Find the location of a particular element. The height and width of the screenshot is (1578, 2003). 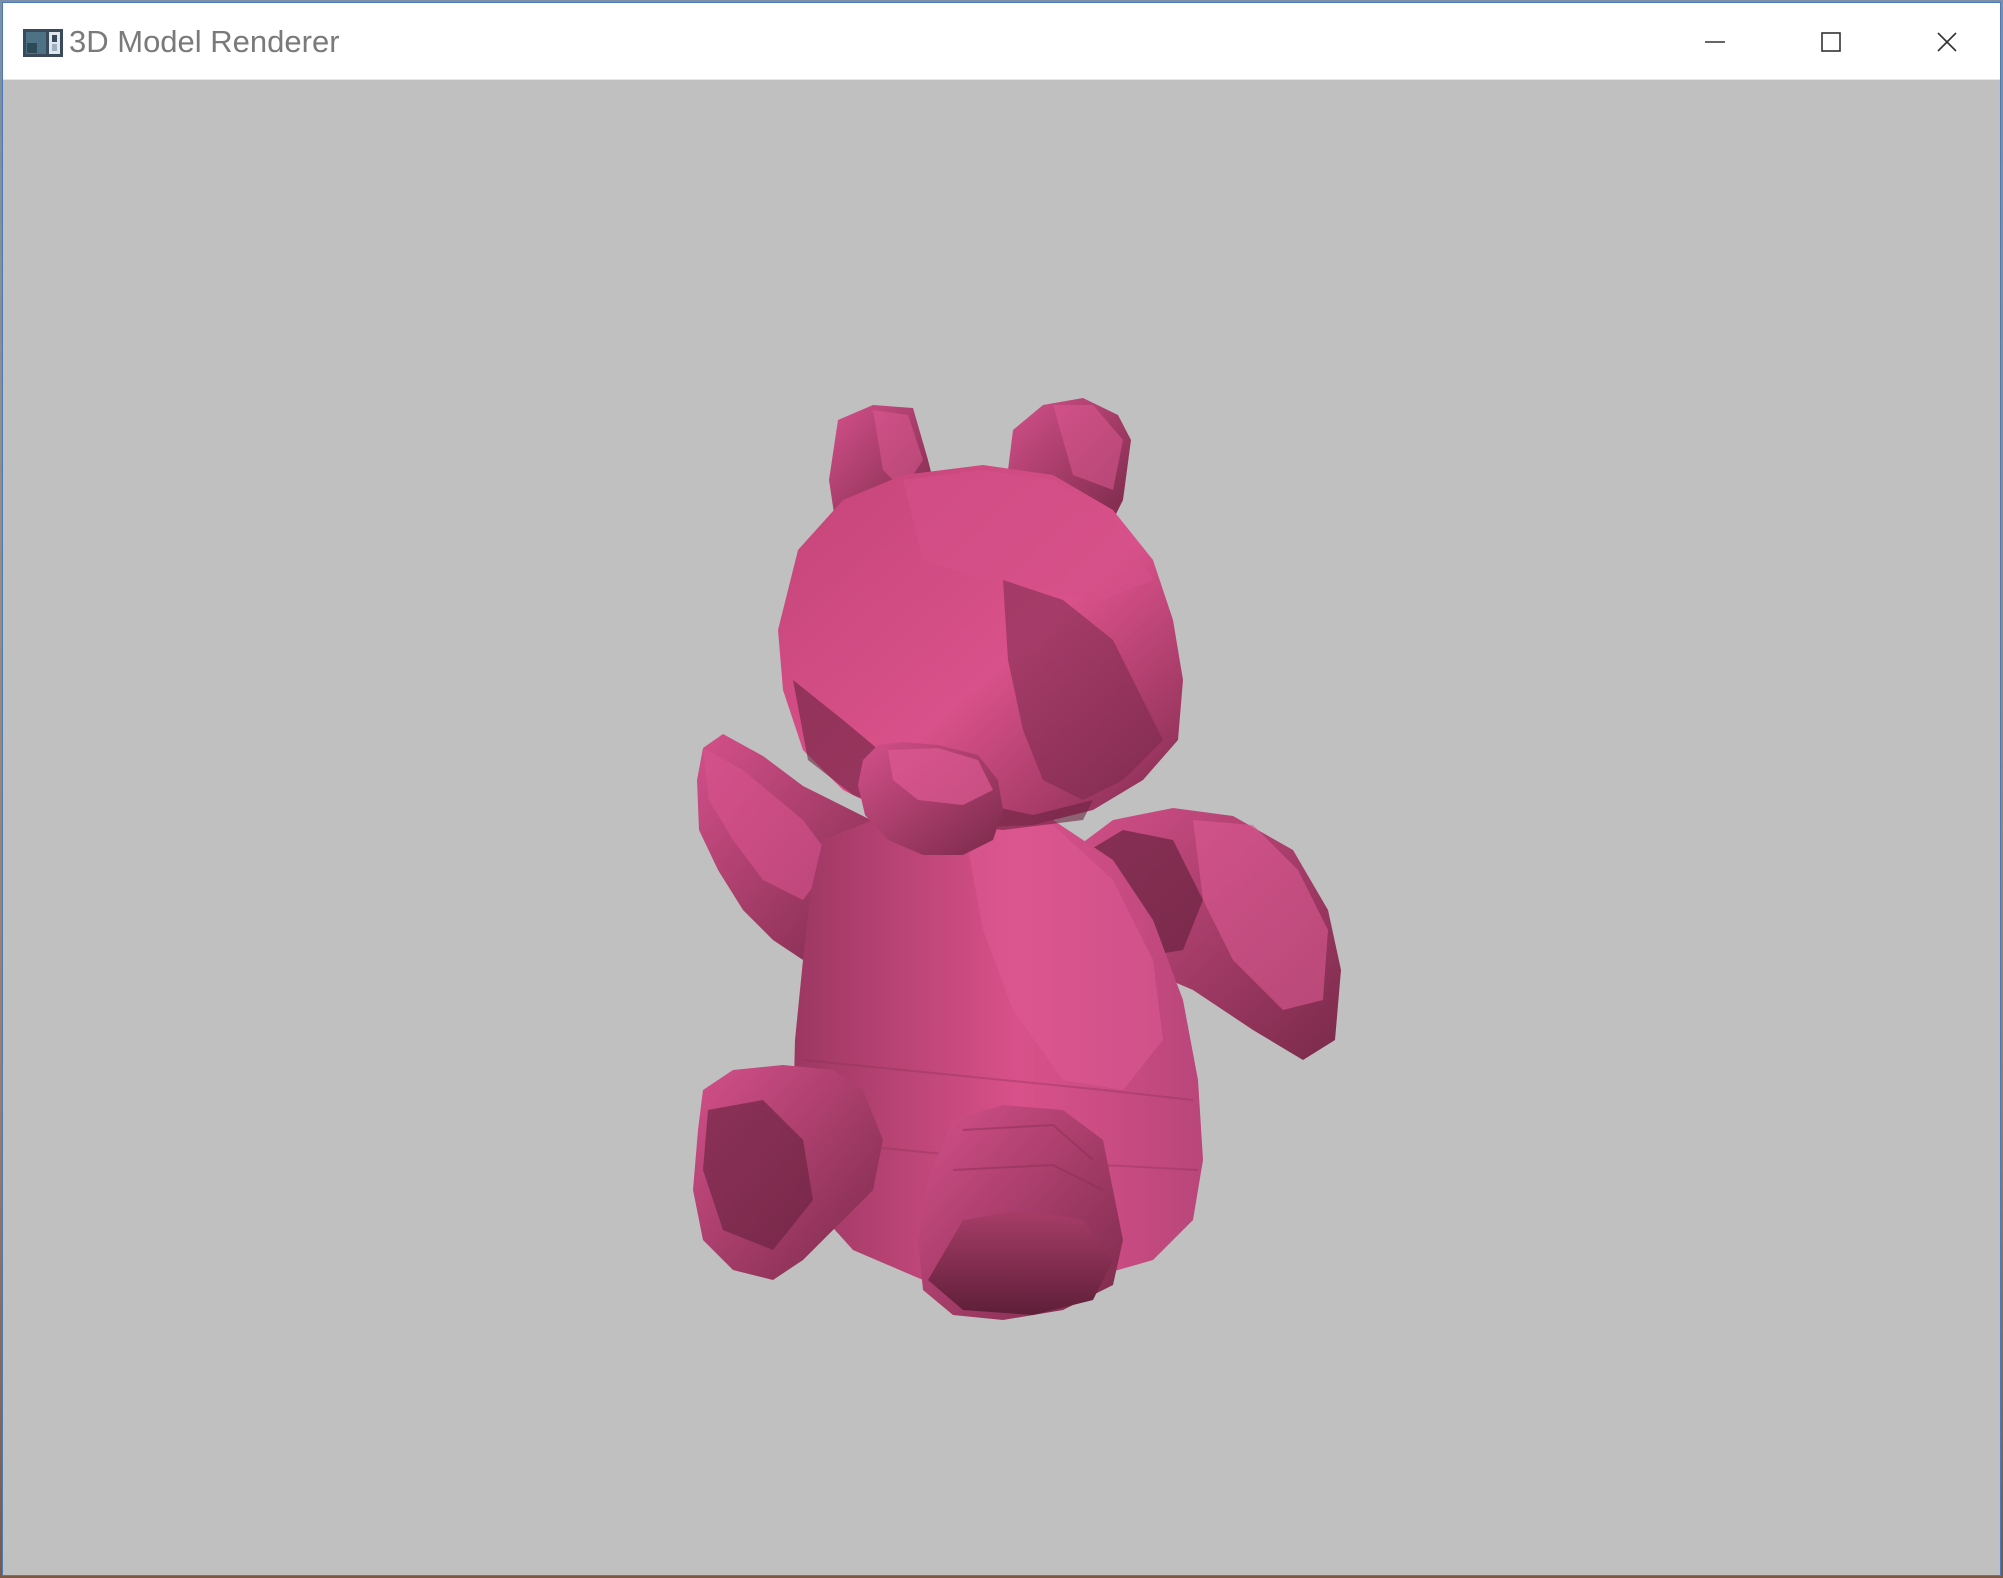

maximize-icon is located at coordinates (1831, 42).